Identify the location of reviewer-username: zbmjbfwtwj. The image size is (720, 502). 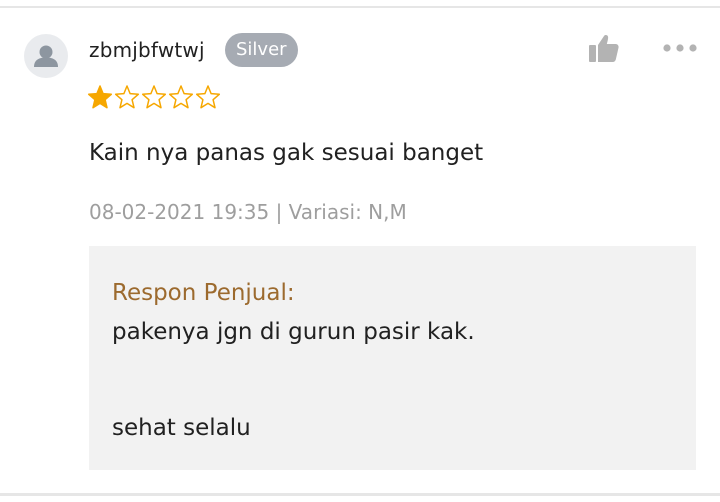
(147, 50).